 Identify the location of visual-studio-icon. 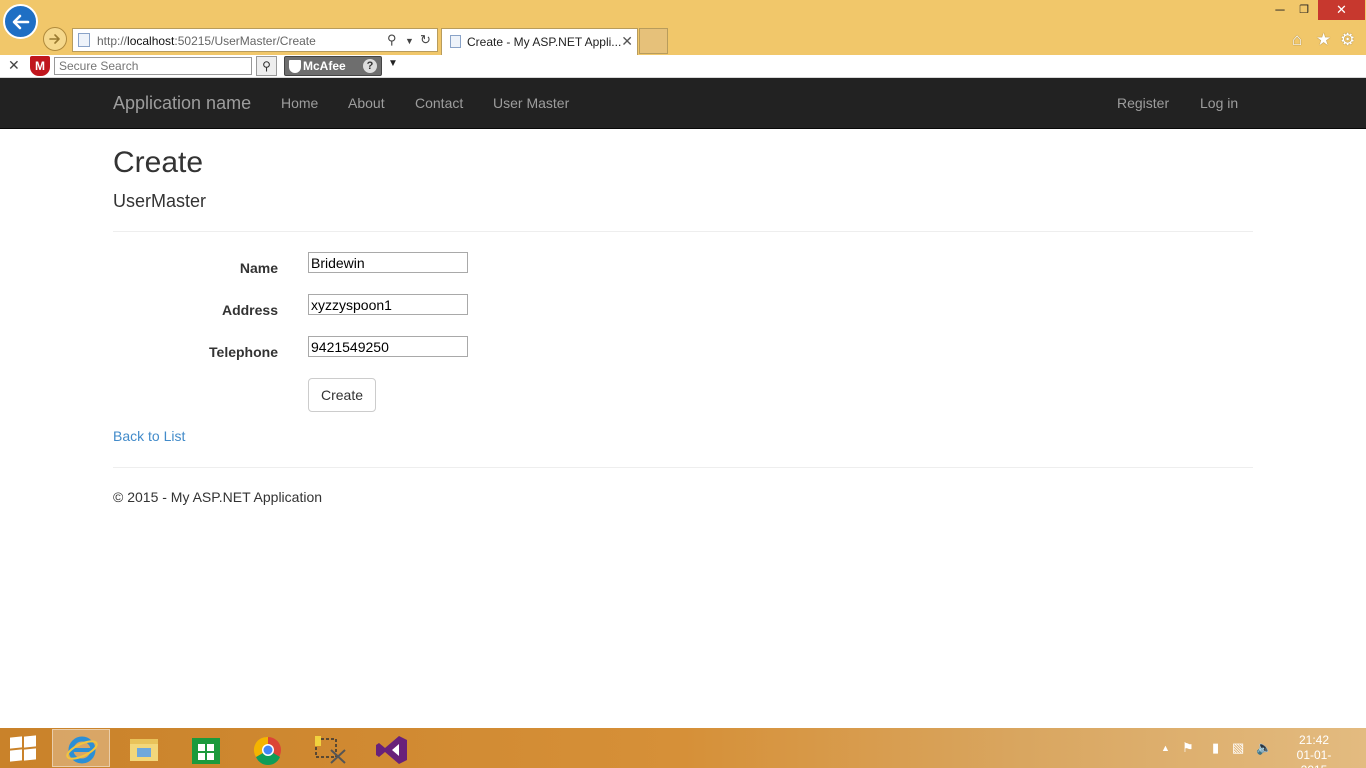
(391, 748).